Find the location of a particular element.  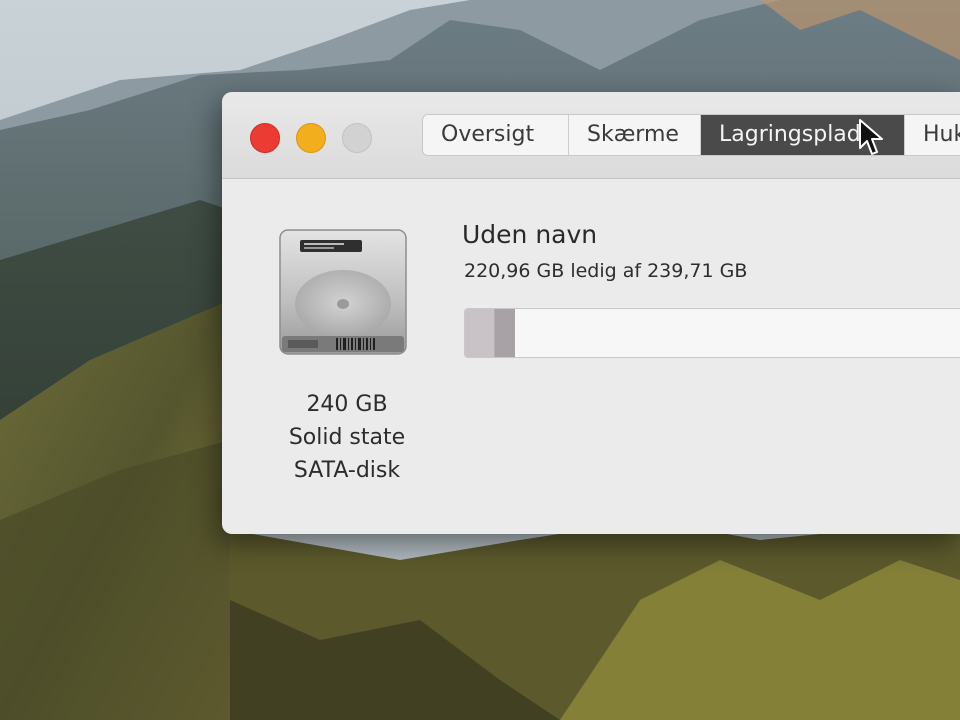

tab-oversigt: Oversigt is located at coordinates (496, 135).